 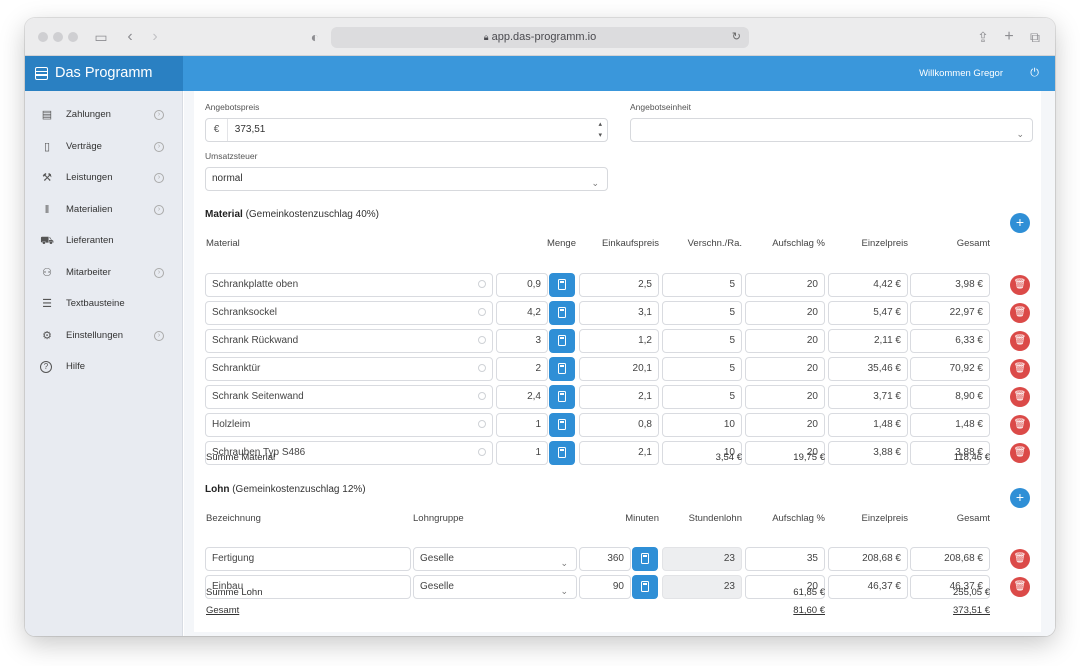 What do you see at coordinates (522, 369) in the screenshot?
I see `menge-input: 2` at bounding box center [522, 369].